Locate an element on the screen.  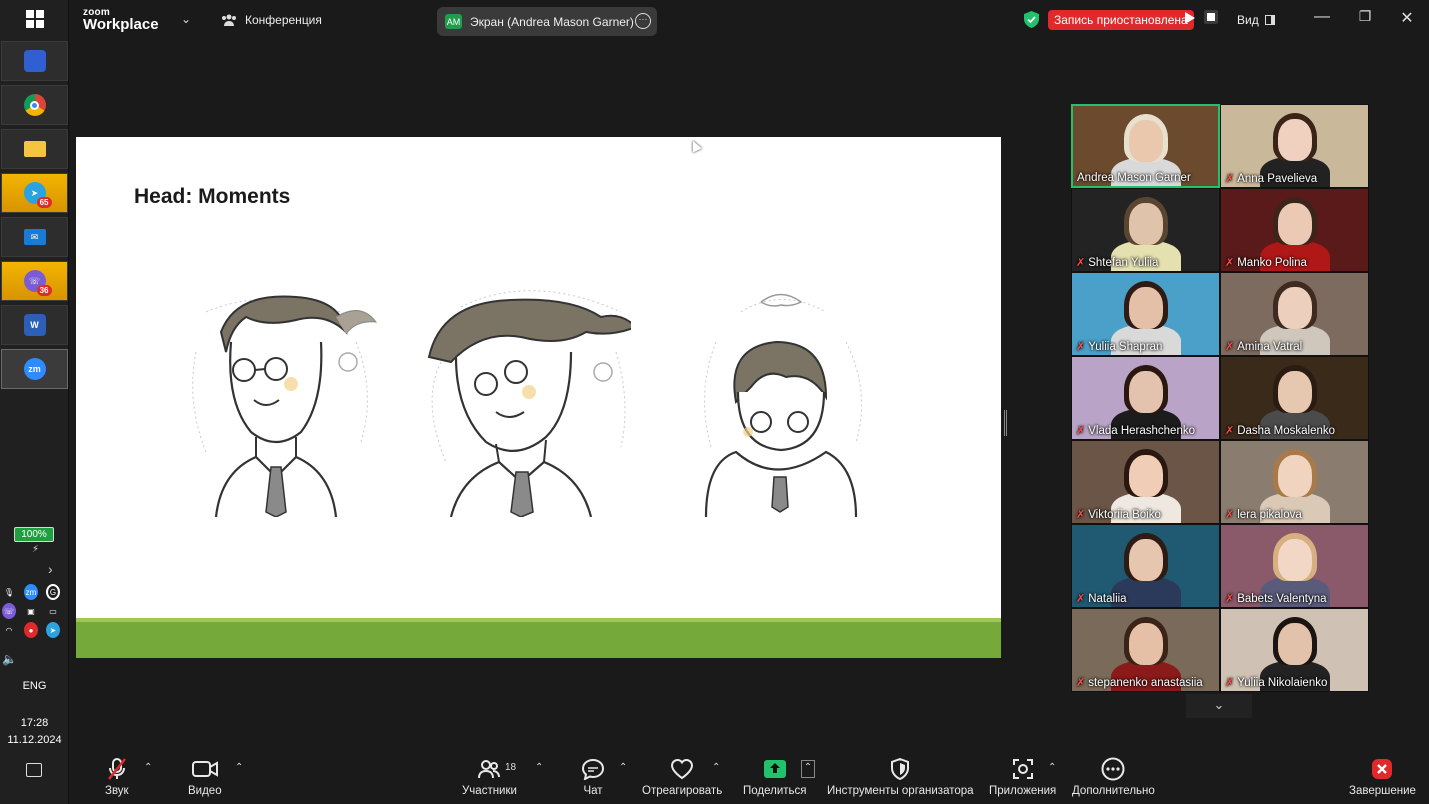
telegram-tray-icon: ➤ is located at coordinates (53, 630).